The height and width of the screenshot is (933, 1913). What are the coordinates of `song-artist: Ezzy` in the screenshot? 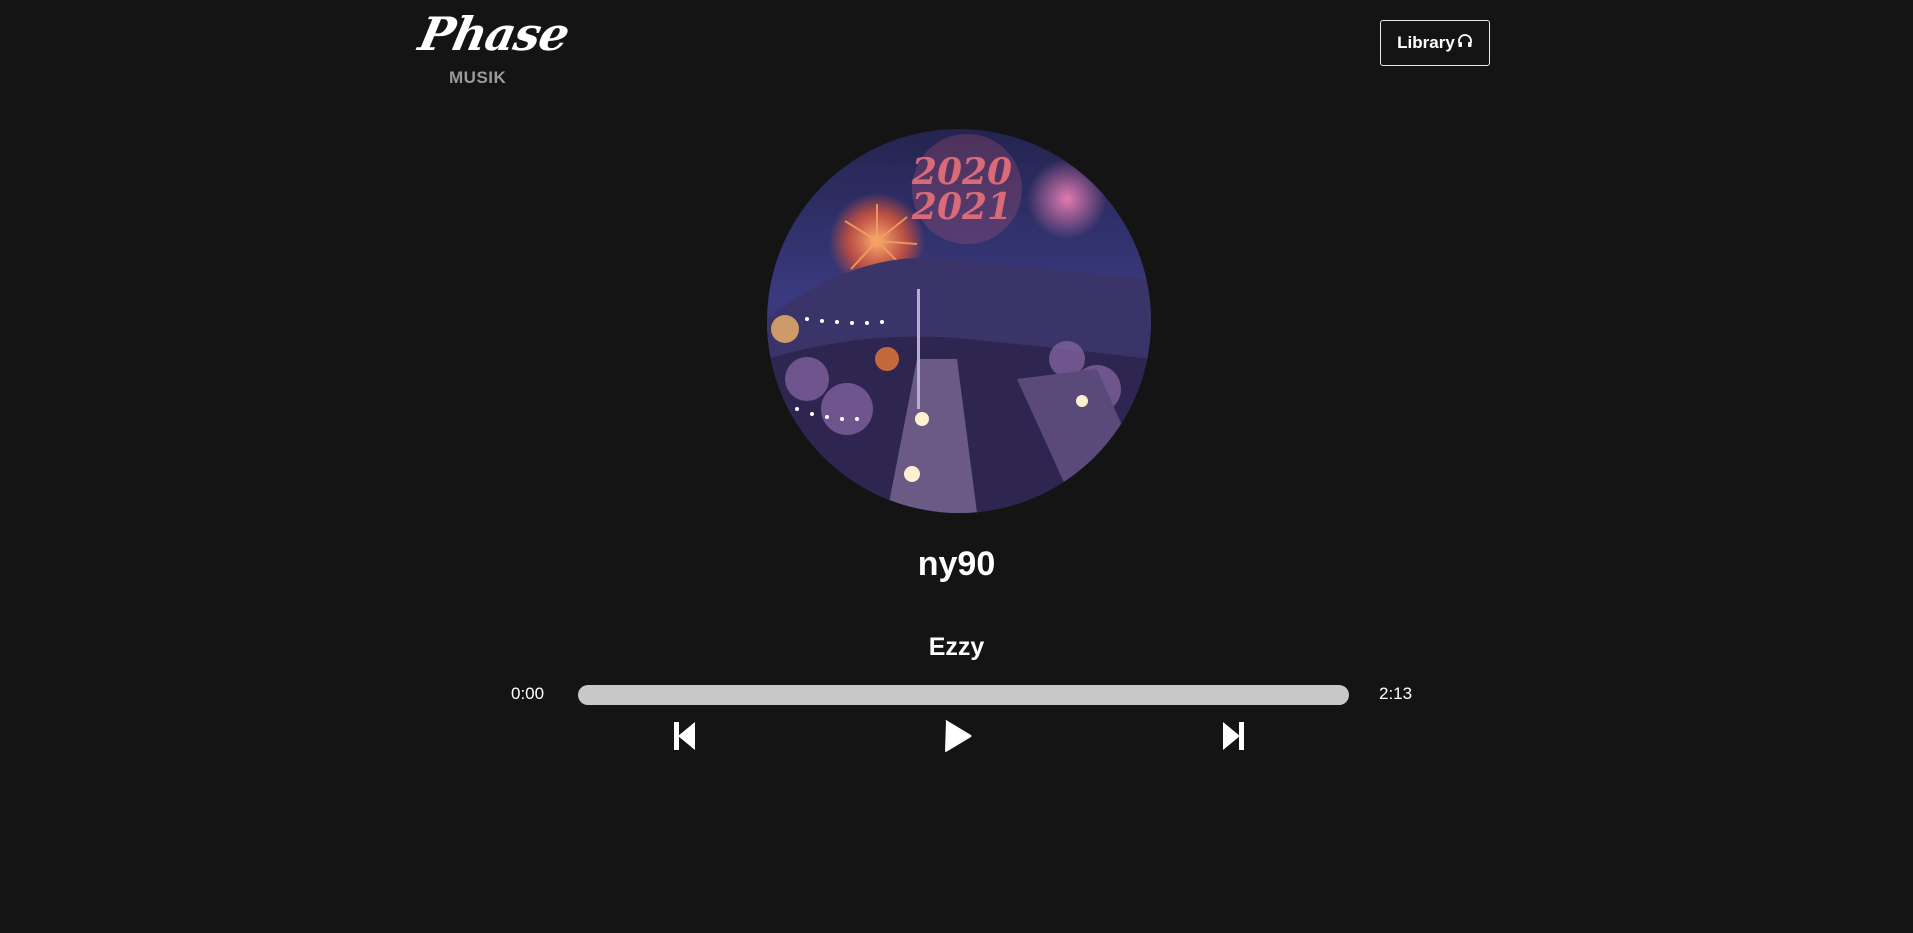 It's located at (956, 647).